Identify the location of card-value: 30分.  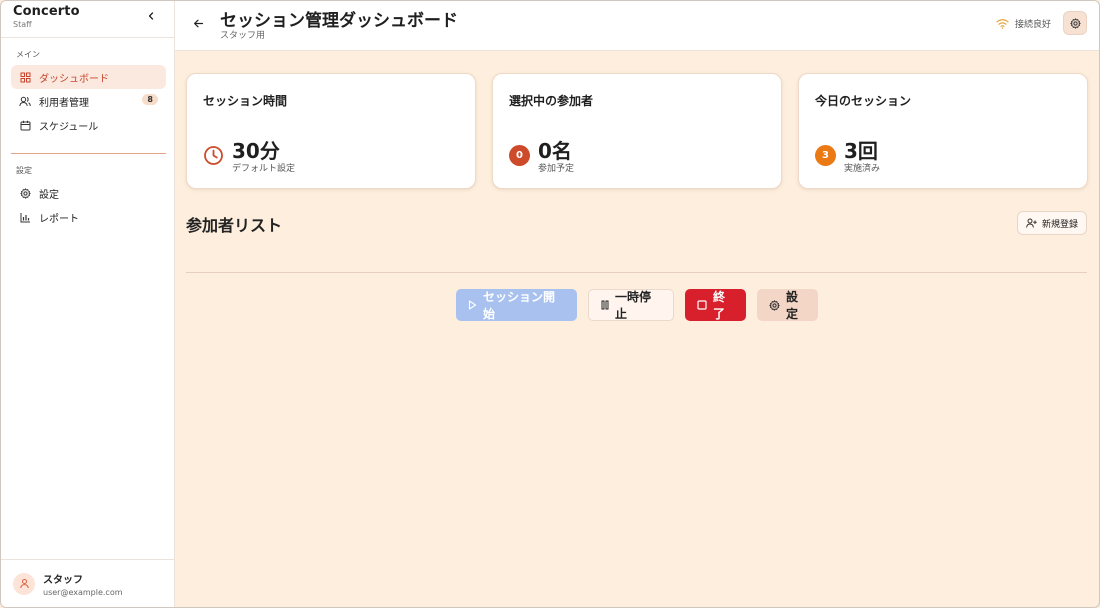
(256, 151).